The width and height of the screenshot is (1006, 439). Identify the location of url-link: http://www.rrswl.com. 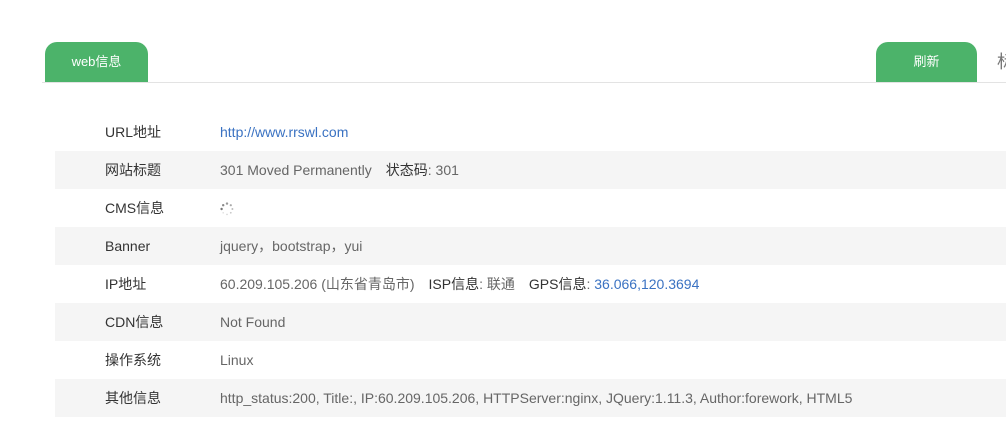
(284, 132).